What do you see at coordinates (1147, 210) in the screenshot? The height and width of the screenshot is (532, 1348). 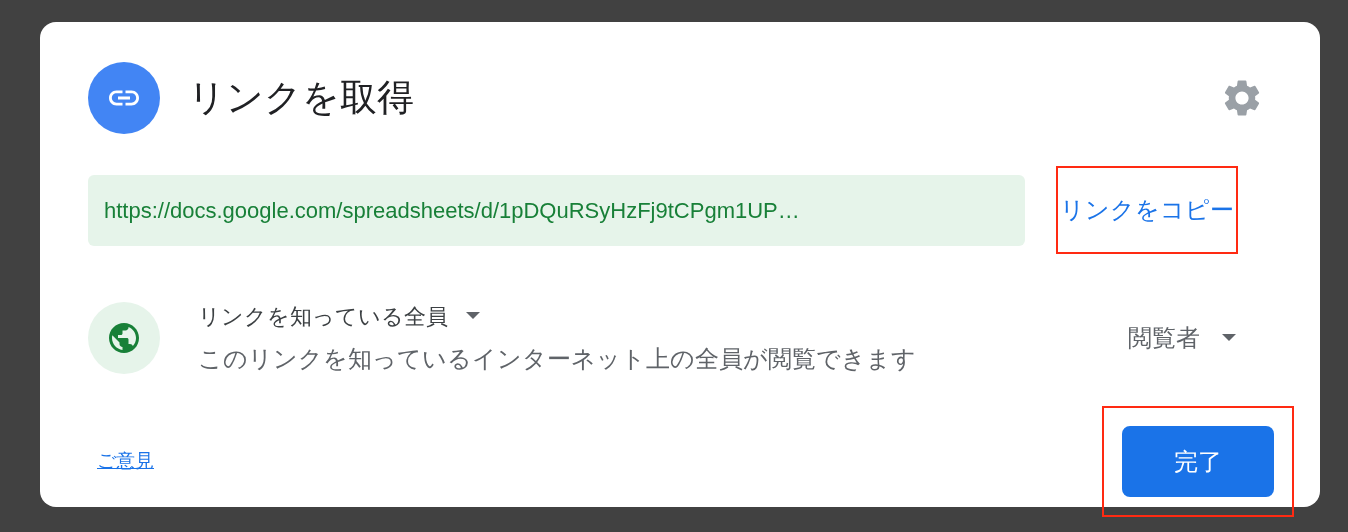 I see `copy-link-button: リンクをコピー` at bounding box center [1147, 210].